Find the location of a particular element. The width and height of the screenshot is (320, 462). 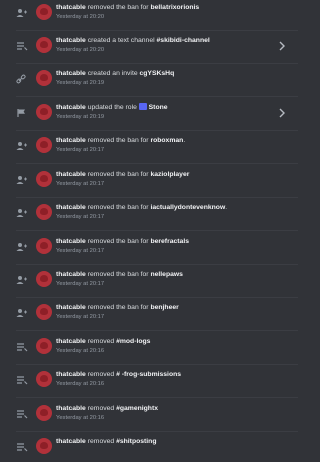

action-text: created a text channel is located at coordinates (121, 40).